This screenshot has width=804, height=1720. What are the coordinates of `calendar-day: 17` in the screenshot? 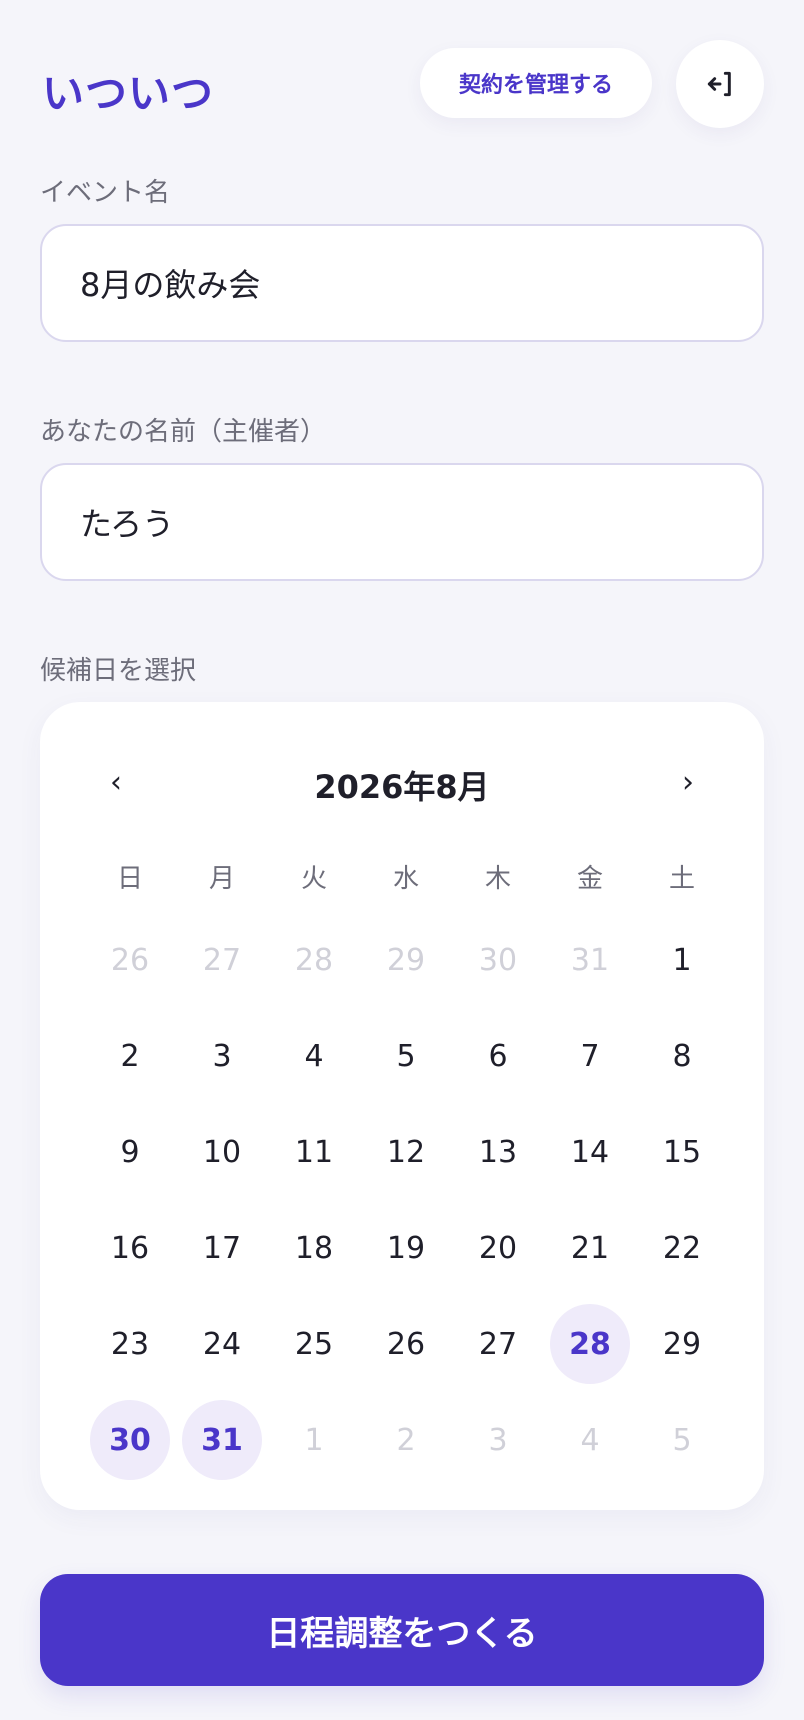 It's located at (222, 1248).